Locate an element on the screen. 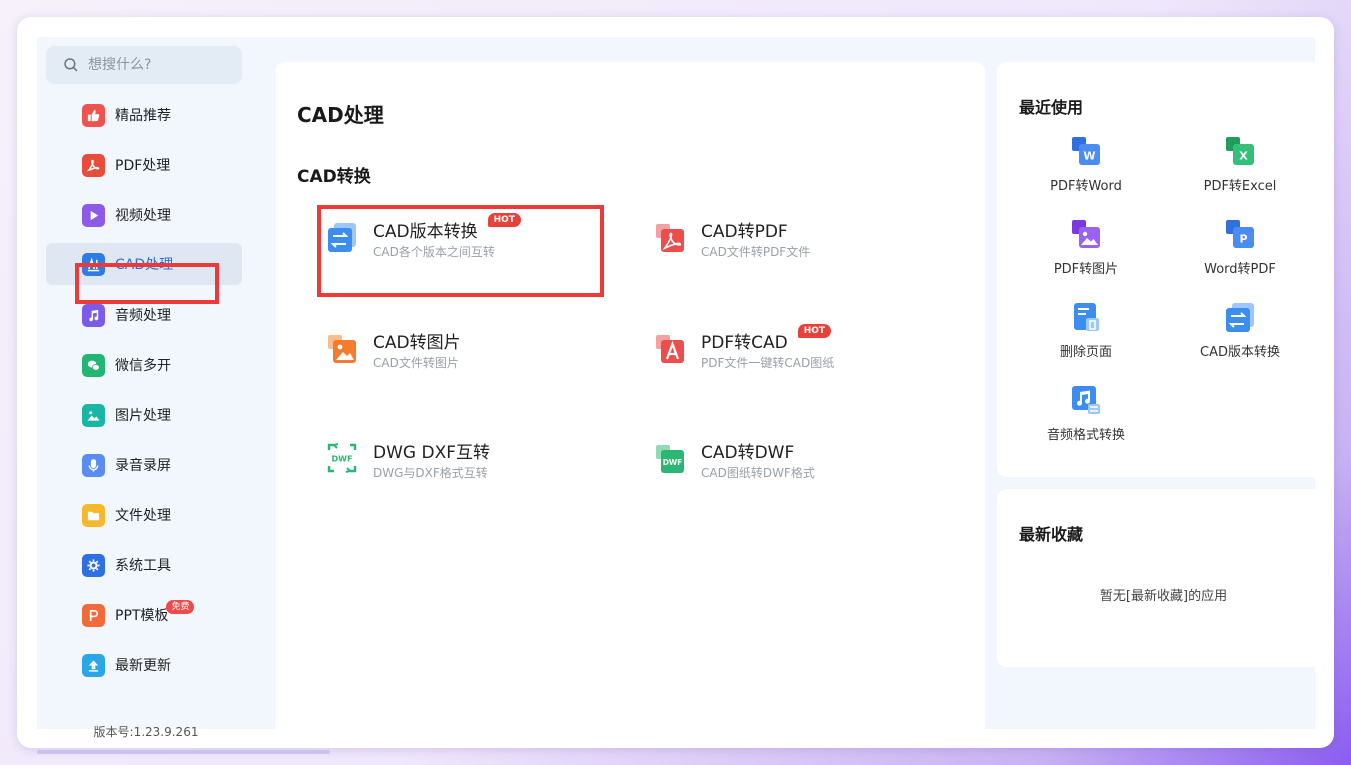 The height and width of the screenshot is (765, 1351). sidebar-item-pdf: PDF处理 is located at coordinates (144, 165).